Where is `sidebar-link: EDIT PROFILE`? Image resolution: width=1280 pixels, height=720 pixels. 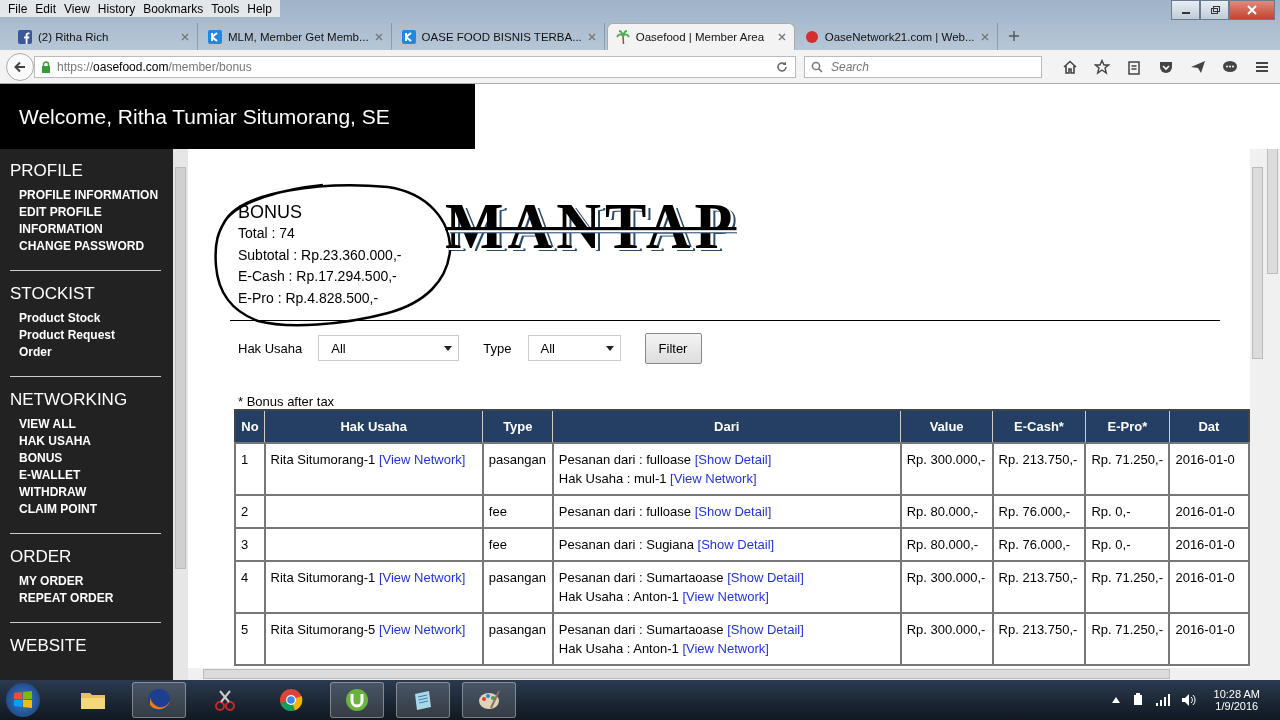
sidebar-link: EDIT PROFILE is located at coordinates (86, 212).